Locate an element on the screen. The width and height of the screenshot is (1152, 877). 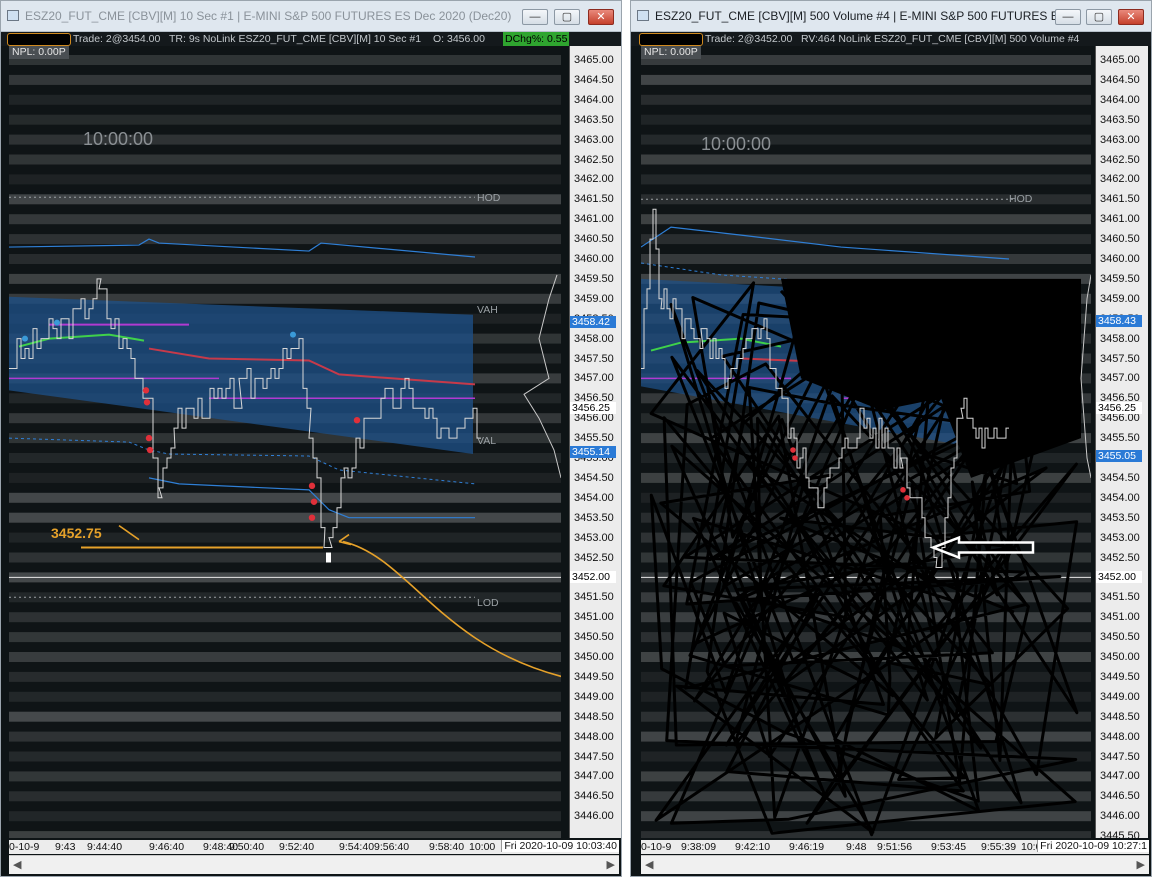
scribble-redaction is located at coordinates (931, 378).